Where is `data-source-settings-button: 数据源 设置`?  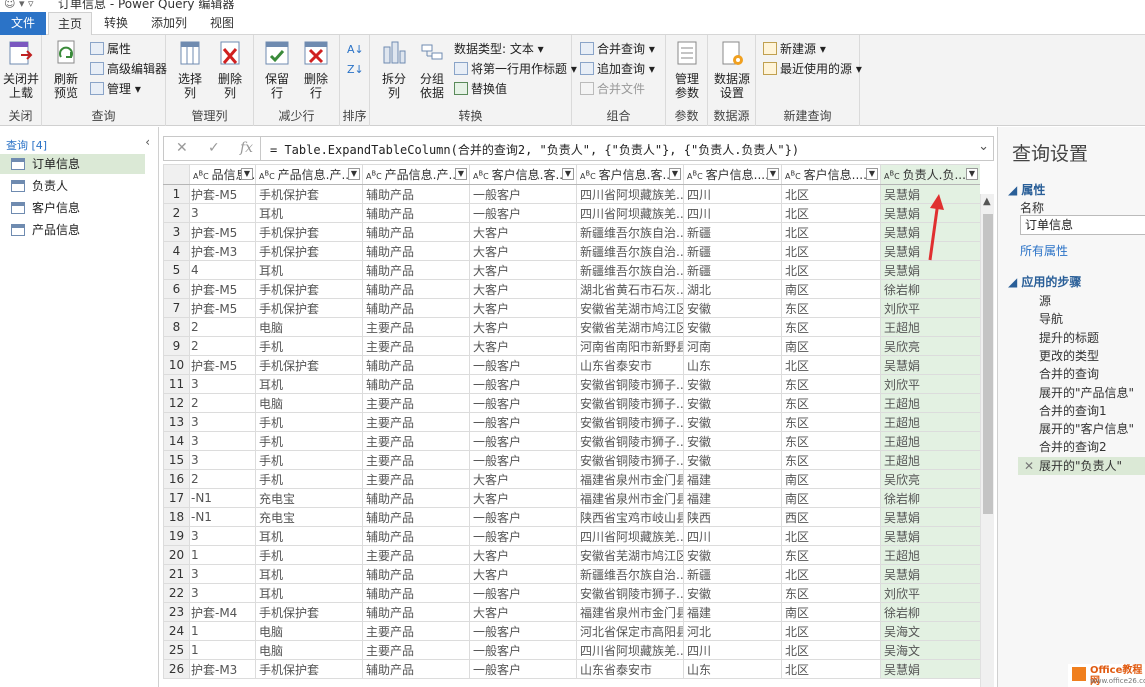 data-source-settings-button: 数据源 设置 is located at coordinates (732, 70).